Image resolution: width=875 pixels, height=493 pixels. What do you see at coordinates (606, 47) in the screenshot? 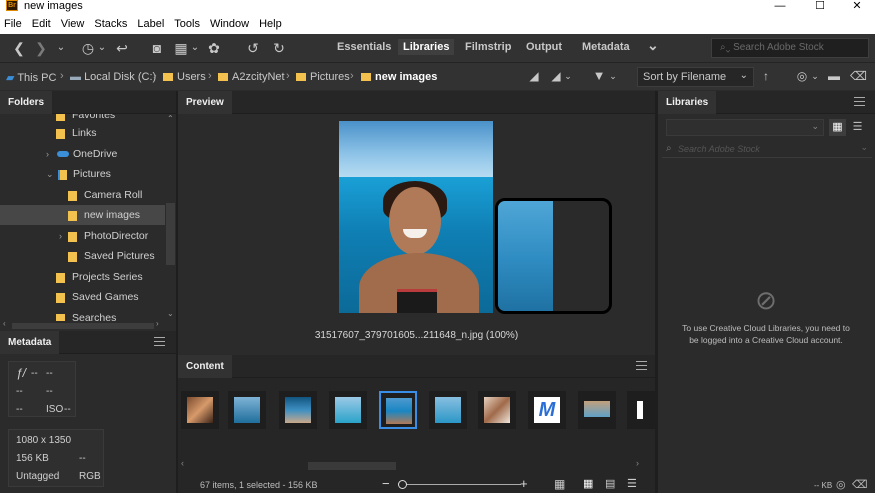
I see `workspace-metadata: Metadata` at bounding box center [606, 47].